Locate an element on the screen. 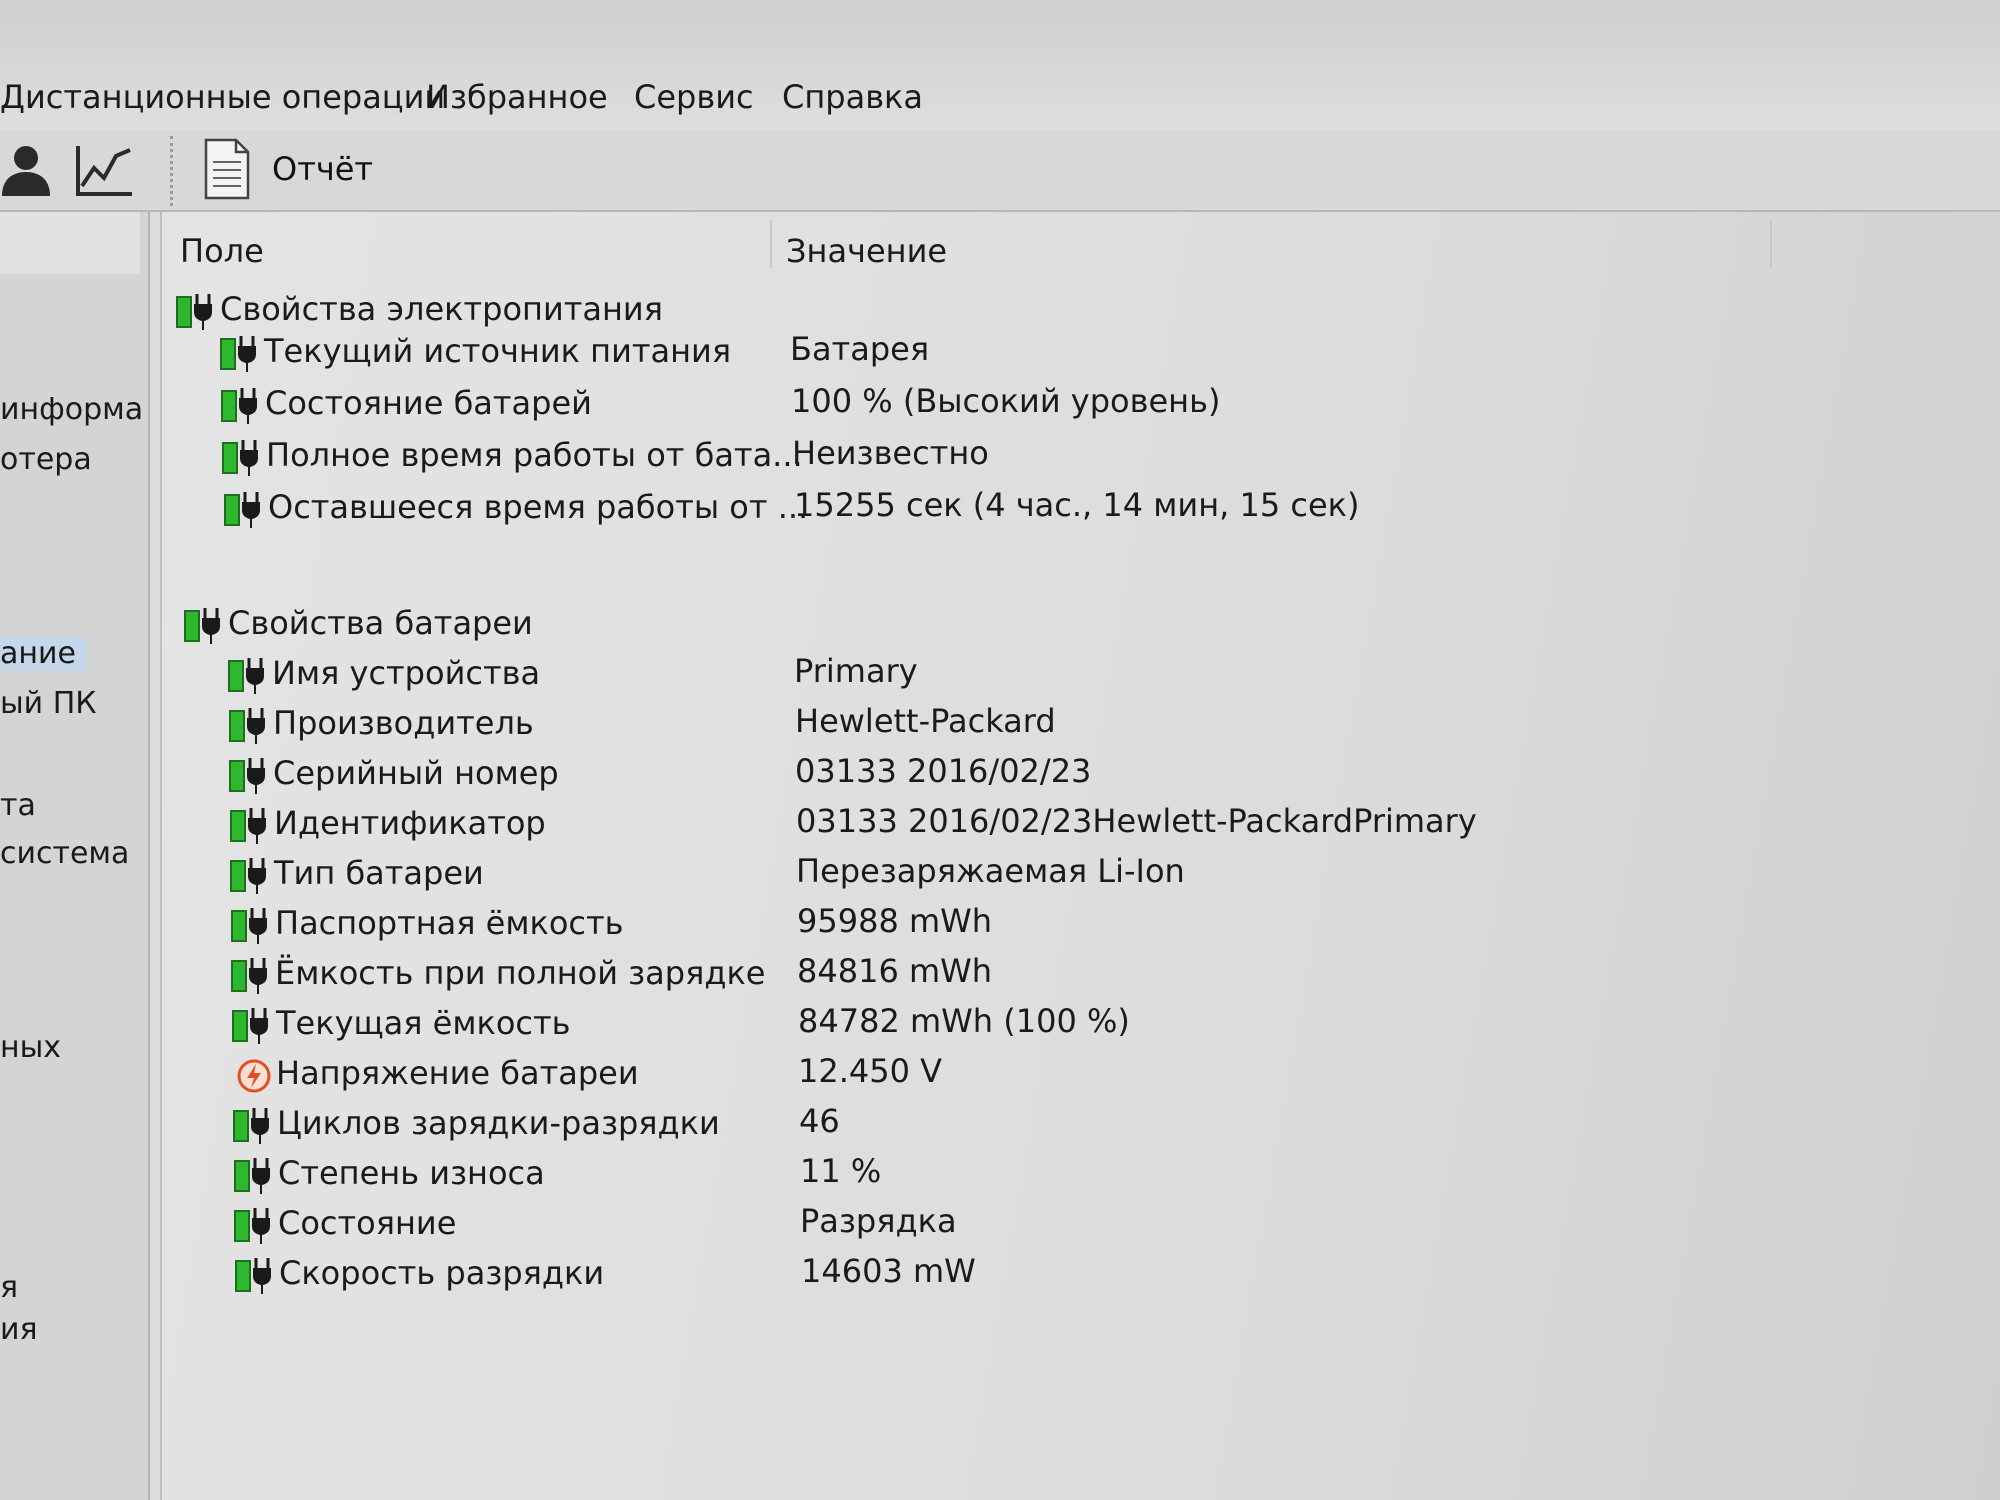 The width and height of the screenshot is (2000, 1500). property-value: 15255 сек (4 час., 14 мин, 15 сек) is located at coordinates (1076, 505).